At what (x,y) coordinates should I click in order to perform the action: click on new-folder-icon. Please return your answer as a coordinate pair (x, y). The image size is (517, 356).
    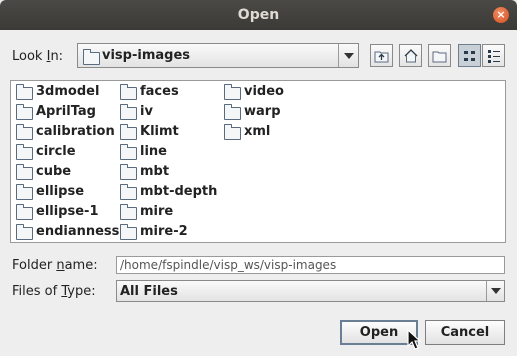
    Looking at the image, I should click on (439, 57).